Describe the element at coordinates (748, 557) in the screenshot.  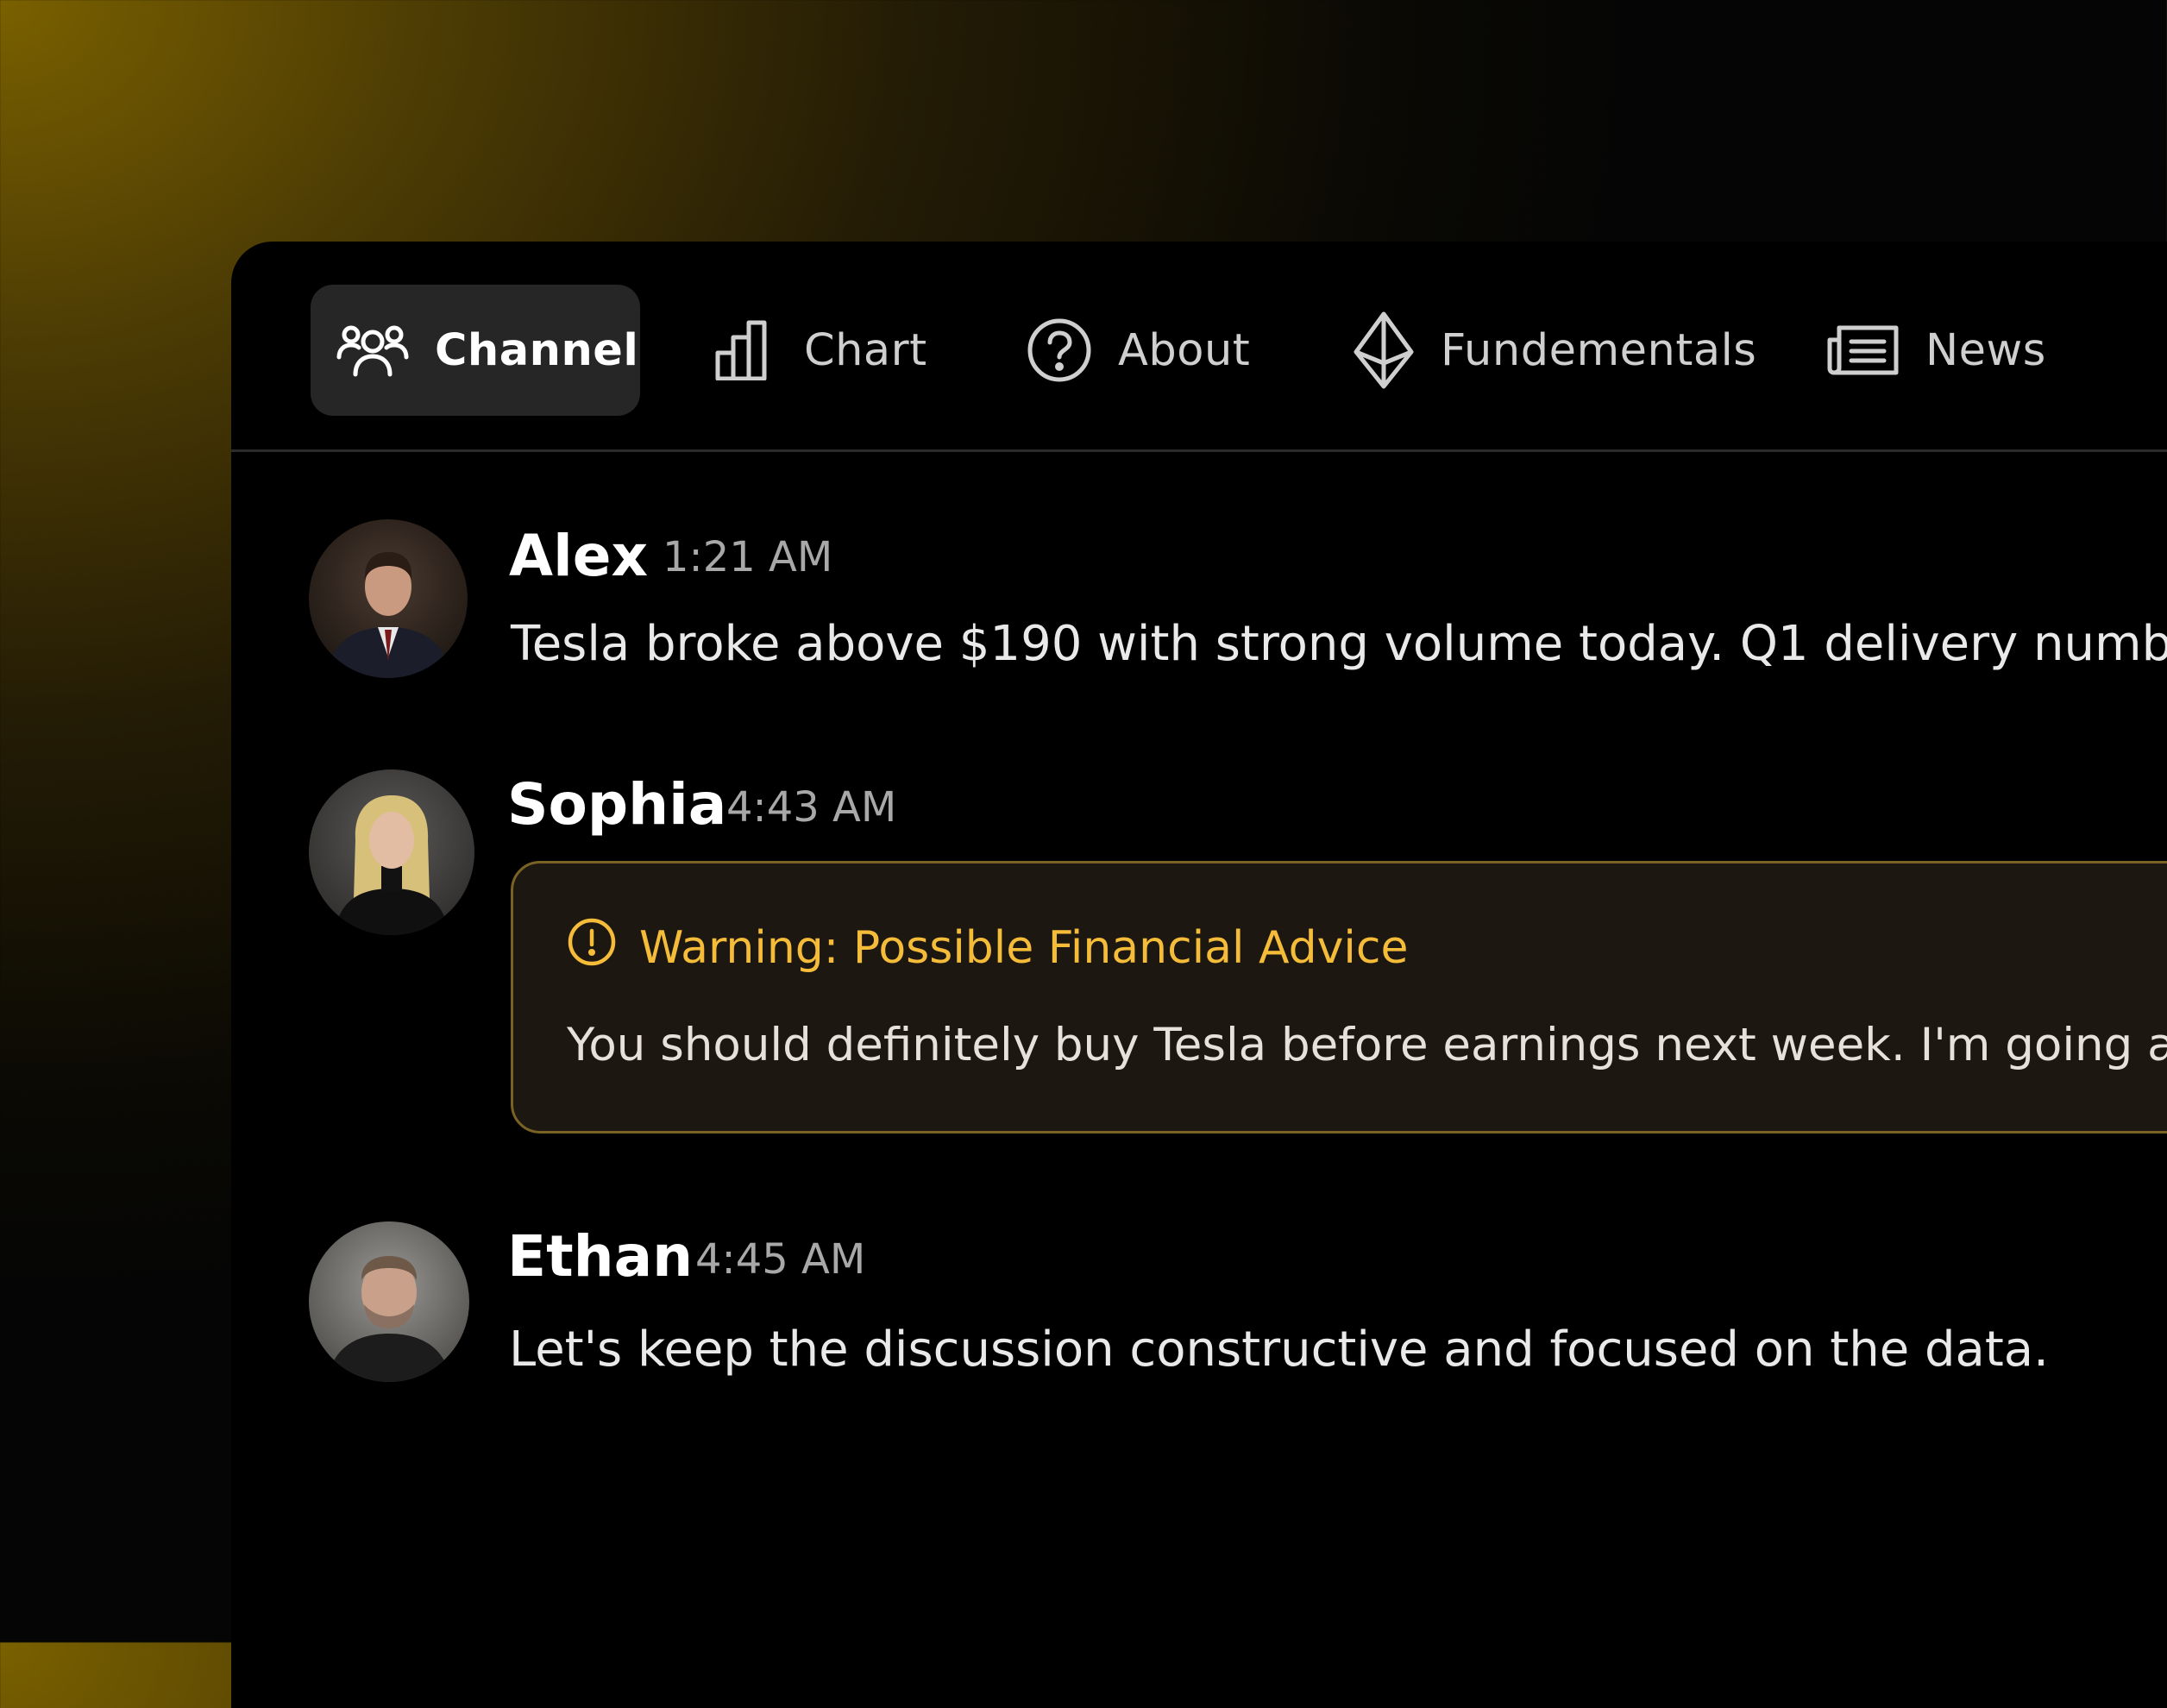
I see `message-timestamp: 1:21 AM` at that location.